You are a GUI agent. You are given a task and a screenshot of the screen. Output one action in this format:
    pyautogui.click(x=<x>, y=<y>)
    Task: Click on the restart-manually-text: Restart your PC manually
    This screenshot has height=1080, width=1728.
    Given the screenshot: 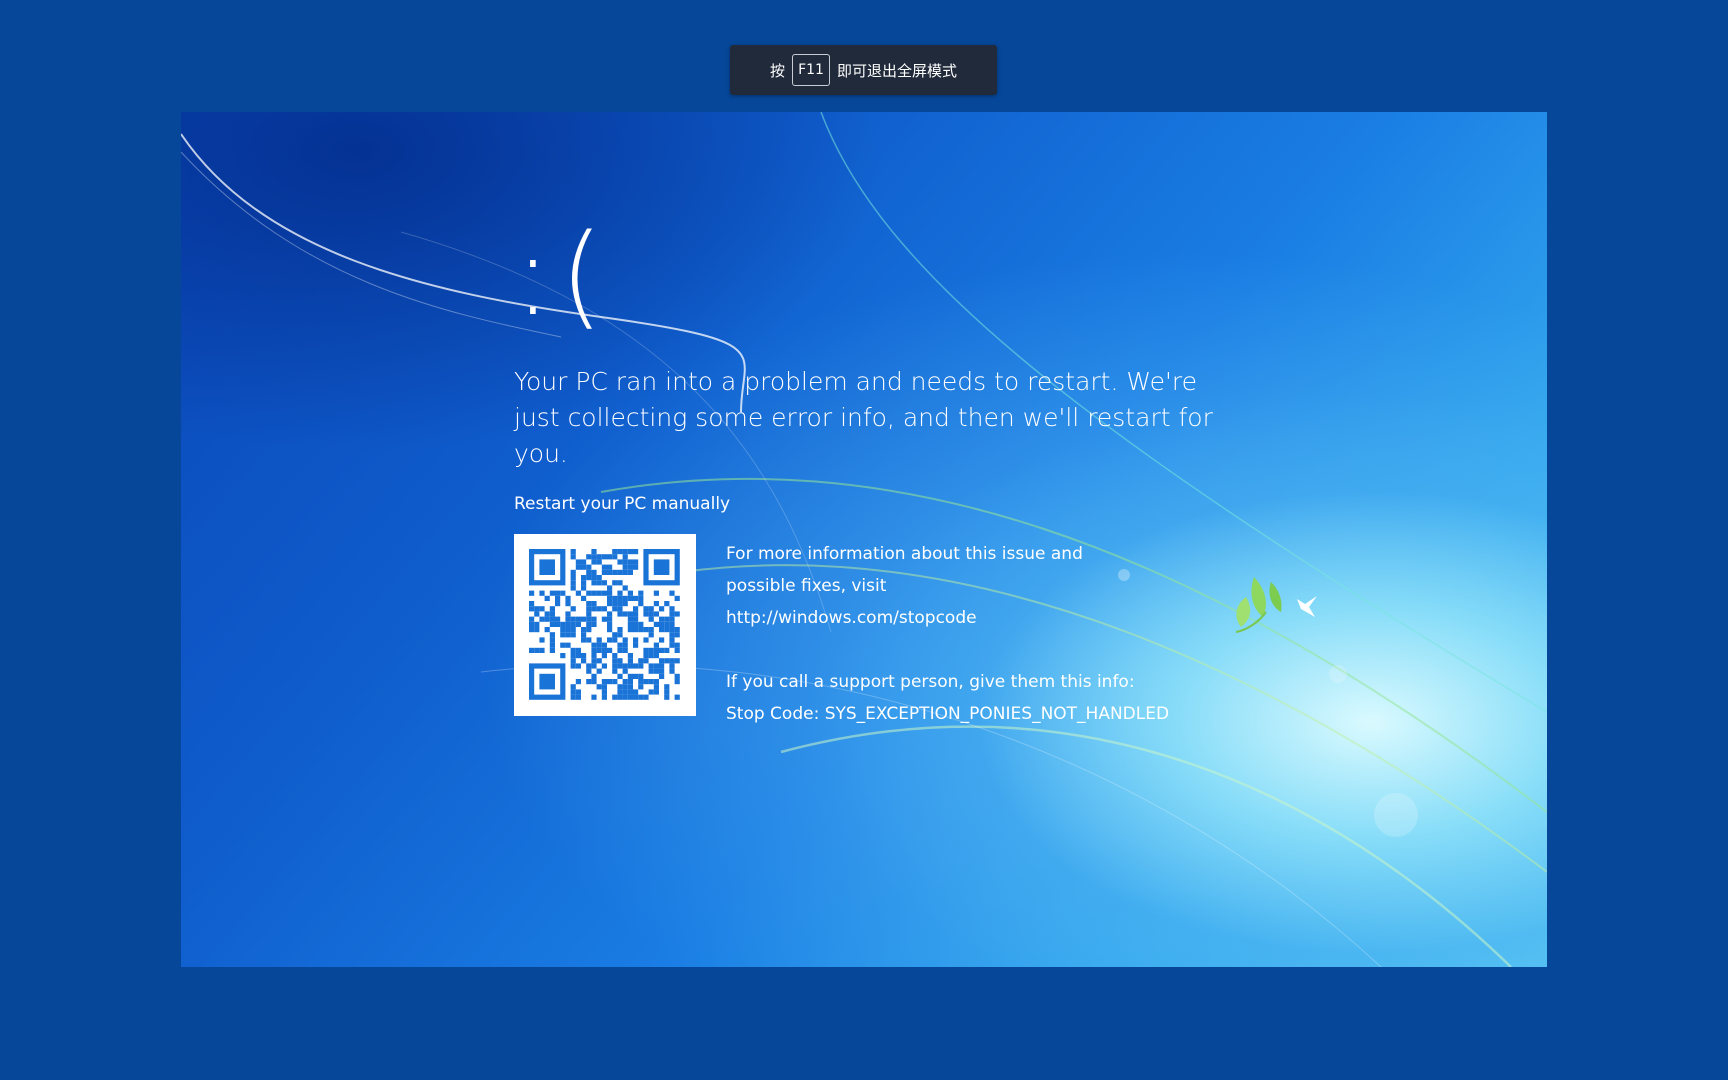 What is the action you would take?
    pyautogui.click(x=622, y=504)
    